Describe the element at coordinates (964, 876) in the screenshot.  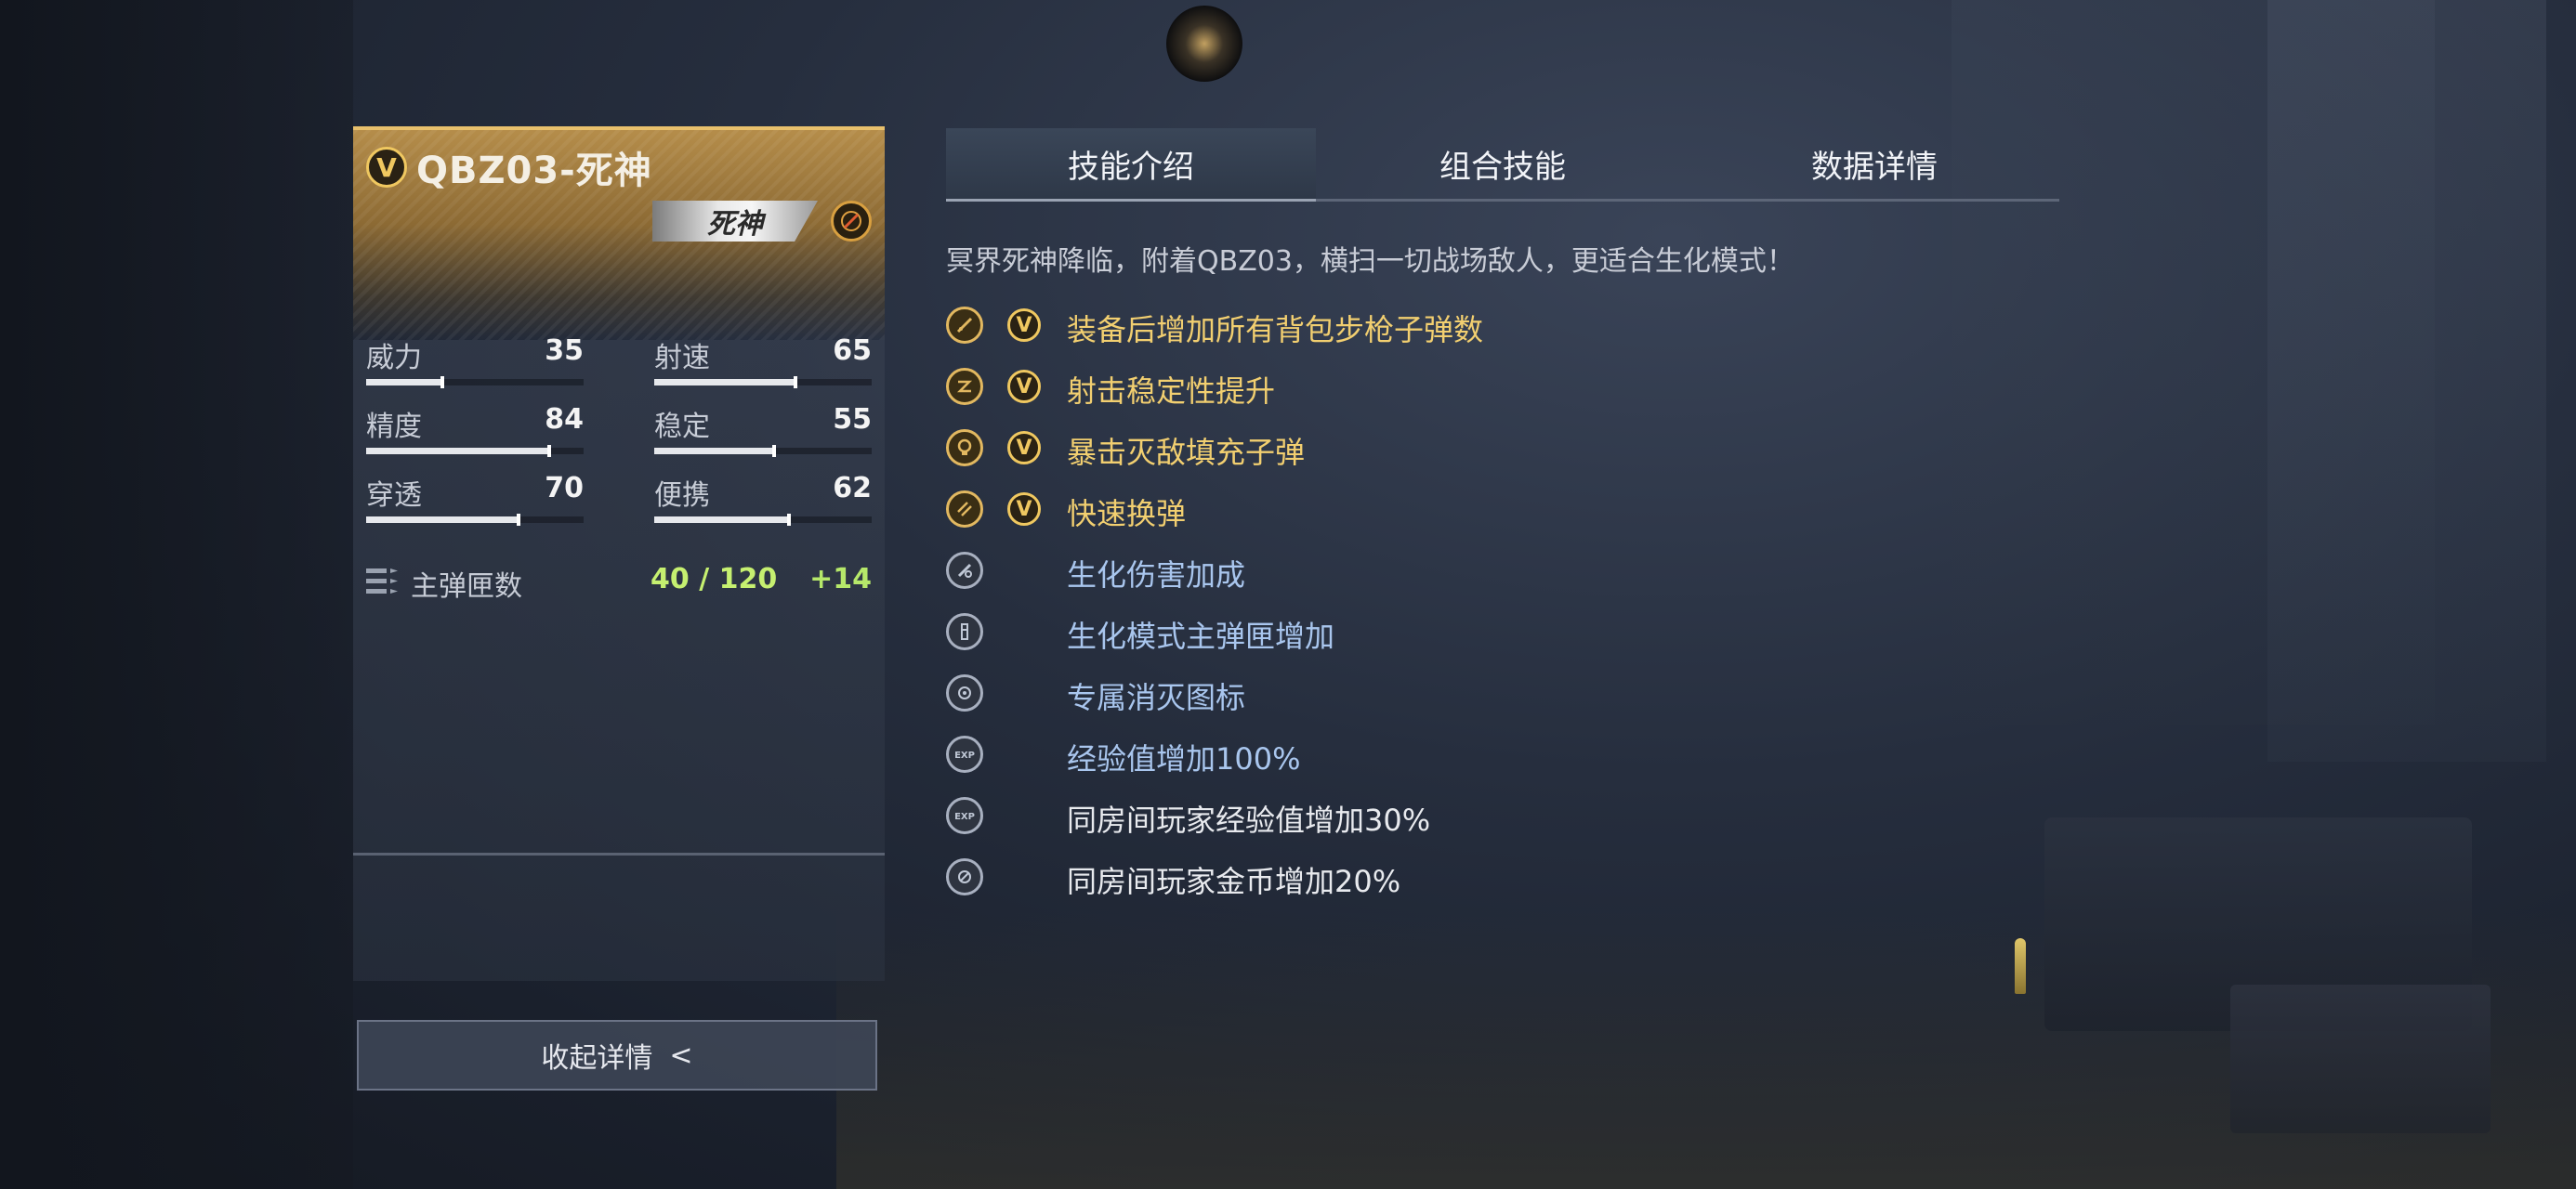
I see `room-coin-icon` at that location.